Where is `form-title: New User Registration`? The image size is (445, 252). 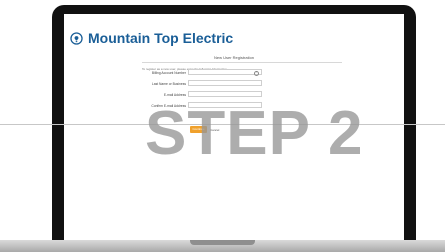
form-title: New User Registration is located at coordinates (234, 57).